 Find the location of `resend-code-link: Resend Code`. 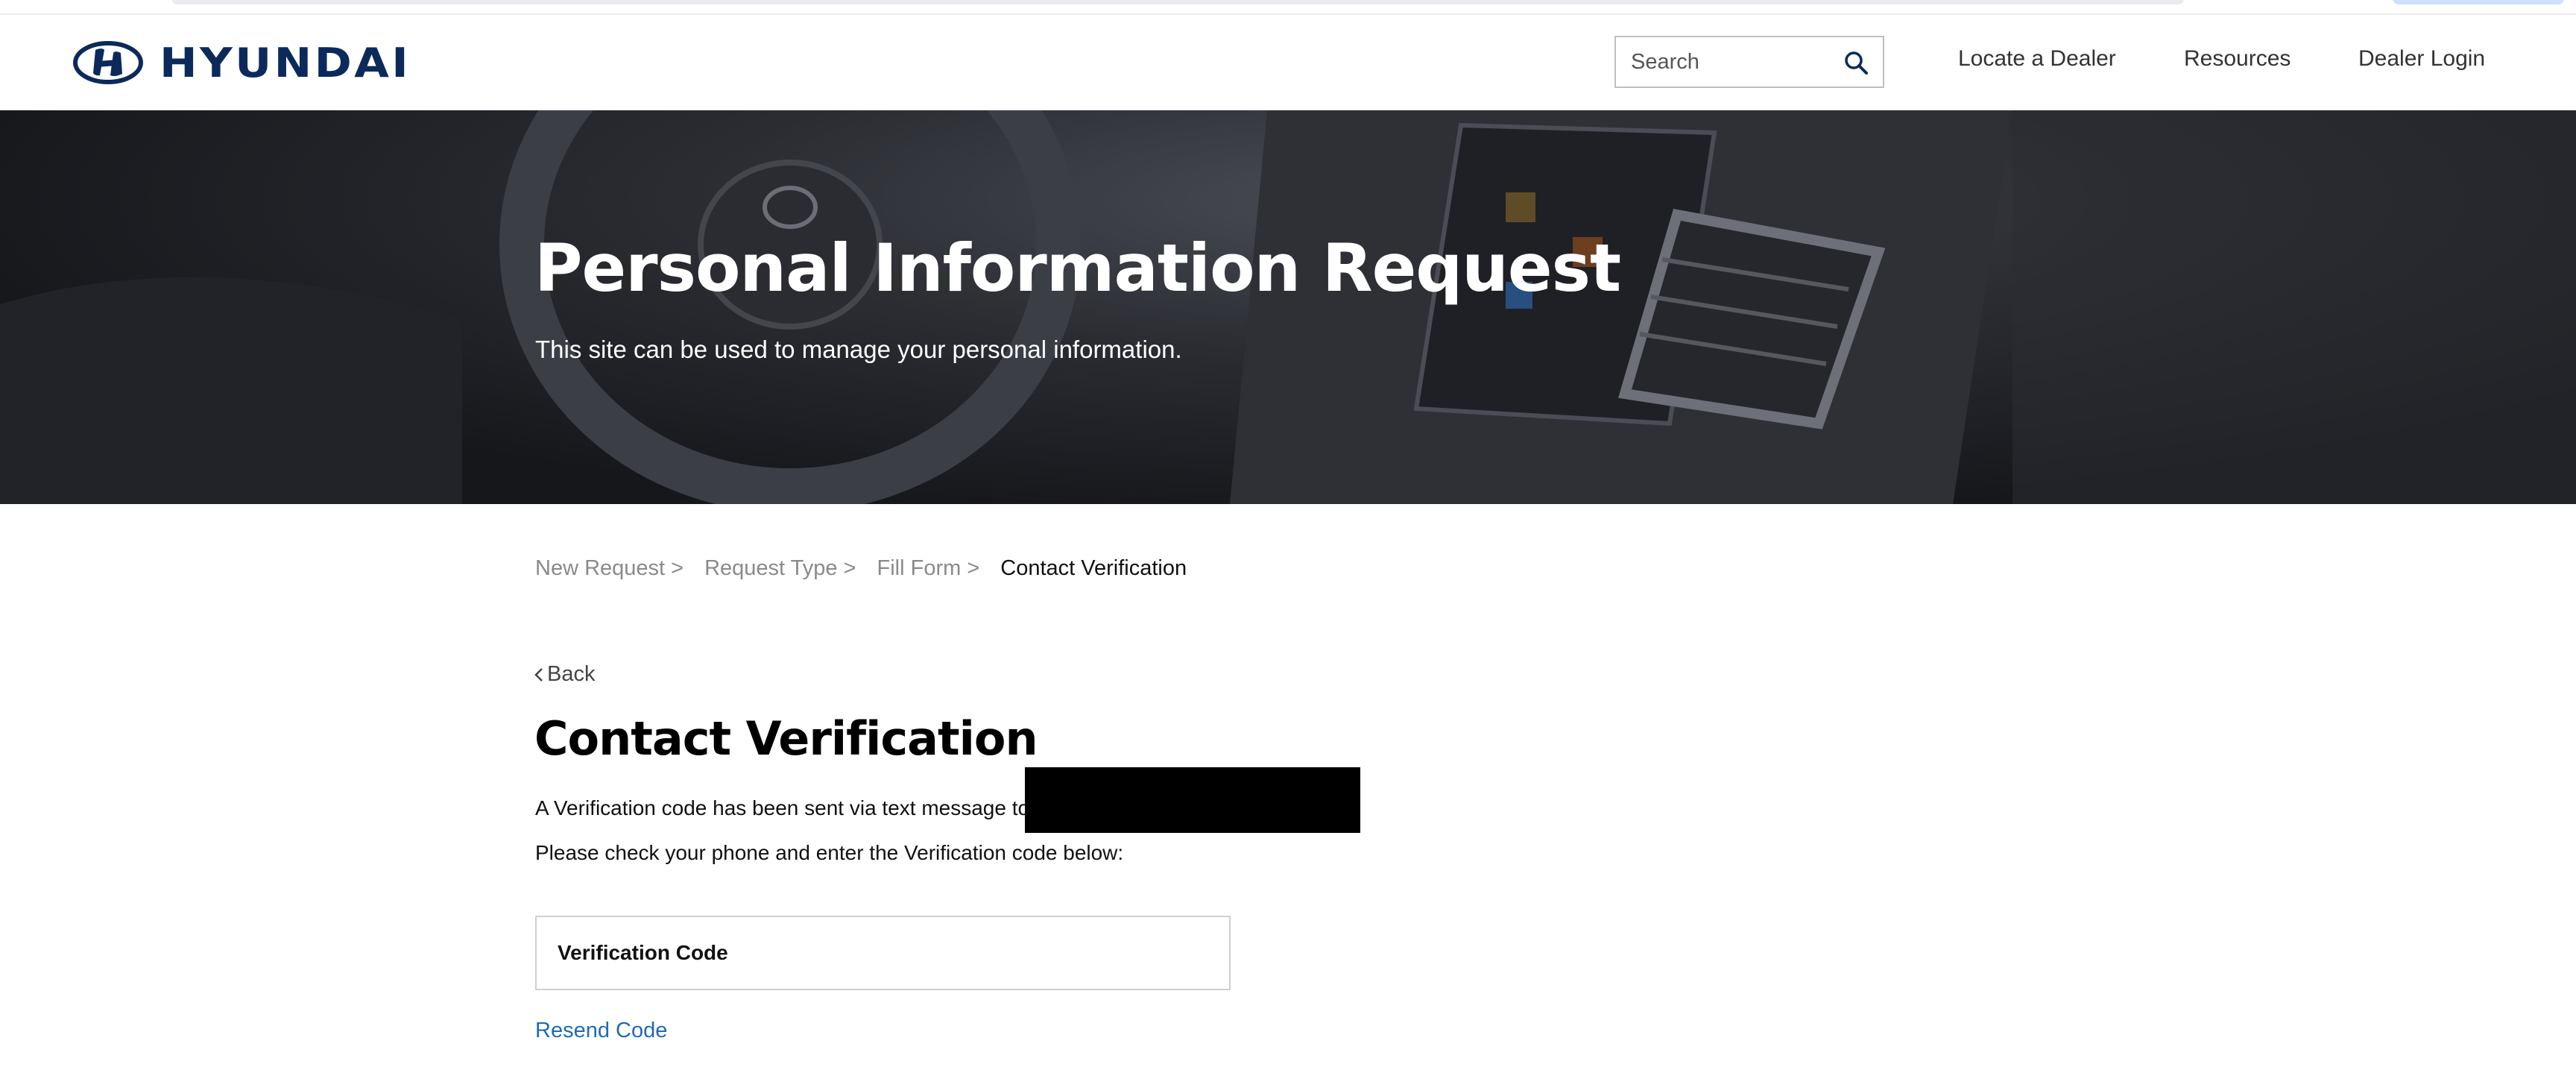

resend-code-link: Resend Code is located at coordinates (601, 1031).